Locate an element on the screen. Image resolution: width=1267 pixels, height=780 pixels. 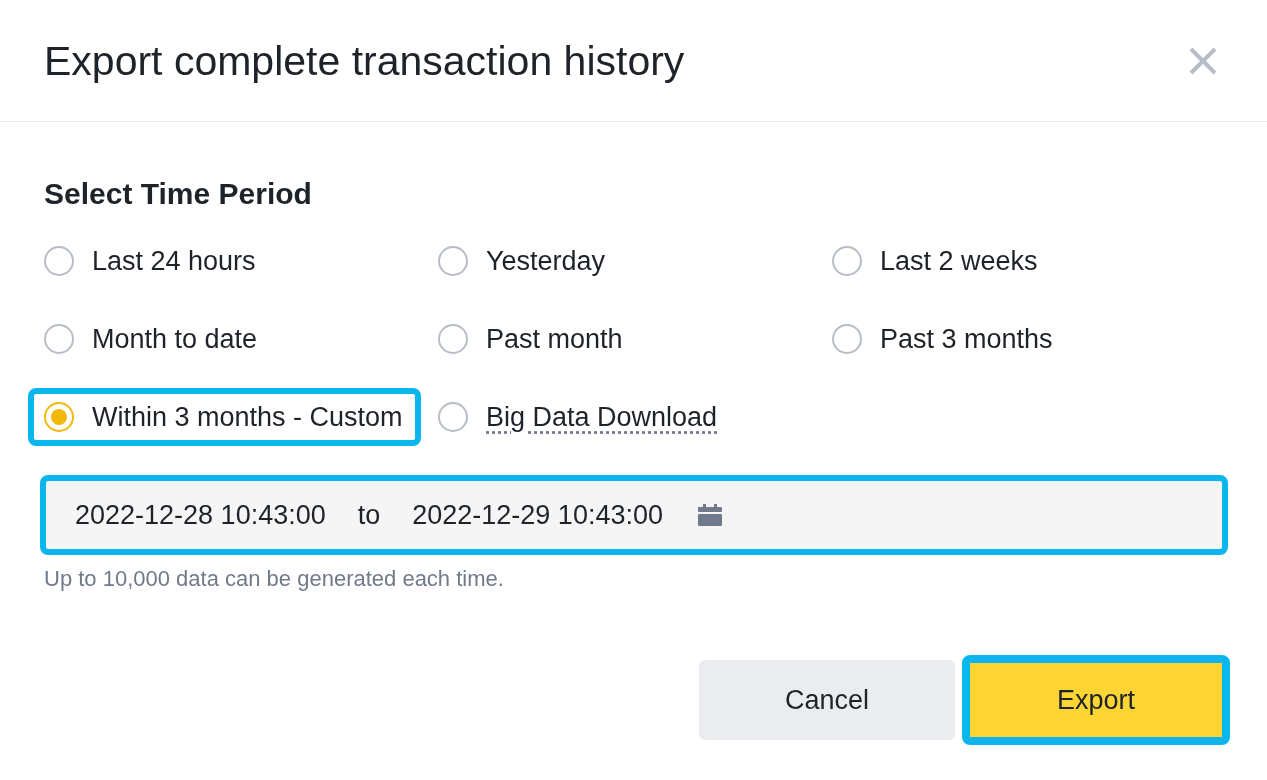
option-link: Big Data Download is located at coordinates (602, 417).